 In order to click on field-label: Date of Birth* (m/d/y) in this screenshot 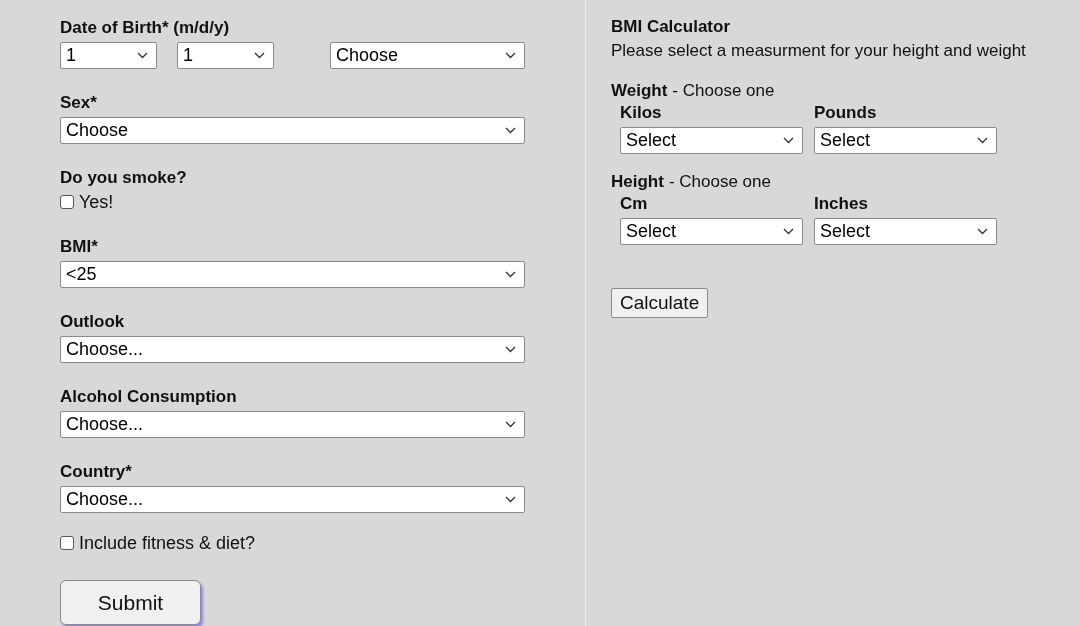, I will do `click(145, 28)`.